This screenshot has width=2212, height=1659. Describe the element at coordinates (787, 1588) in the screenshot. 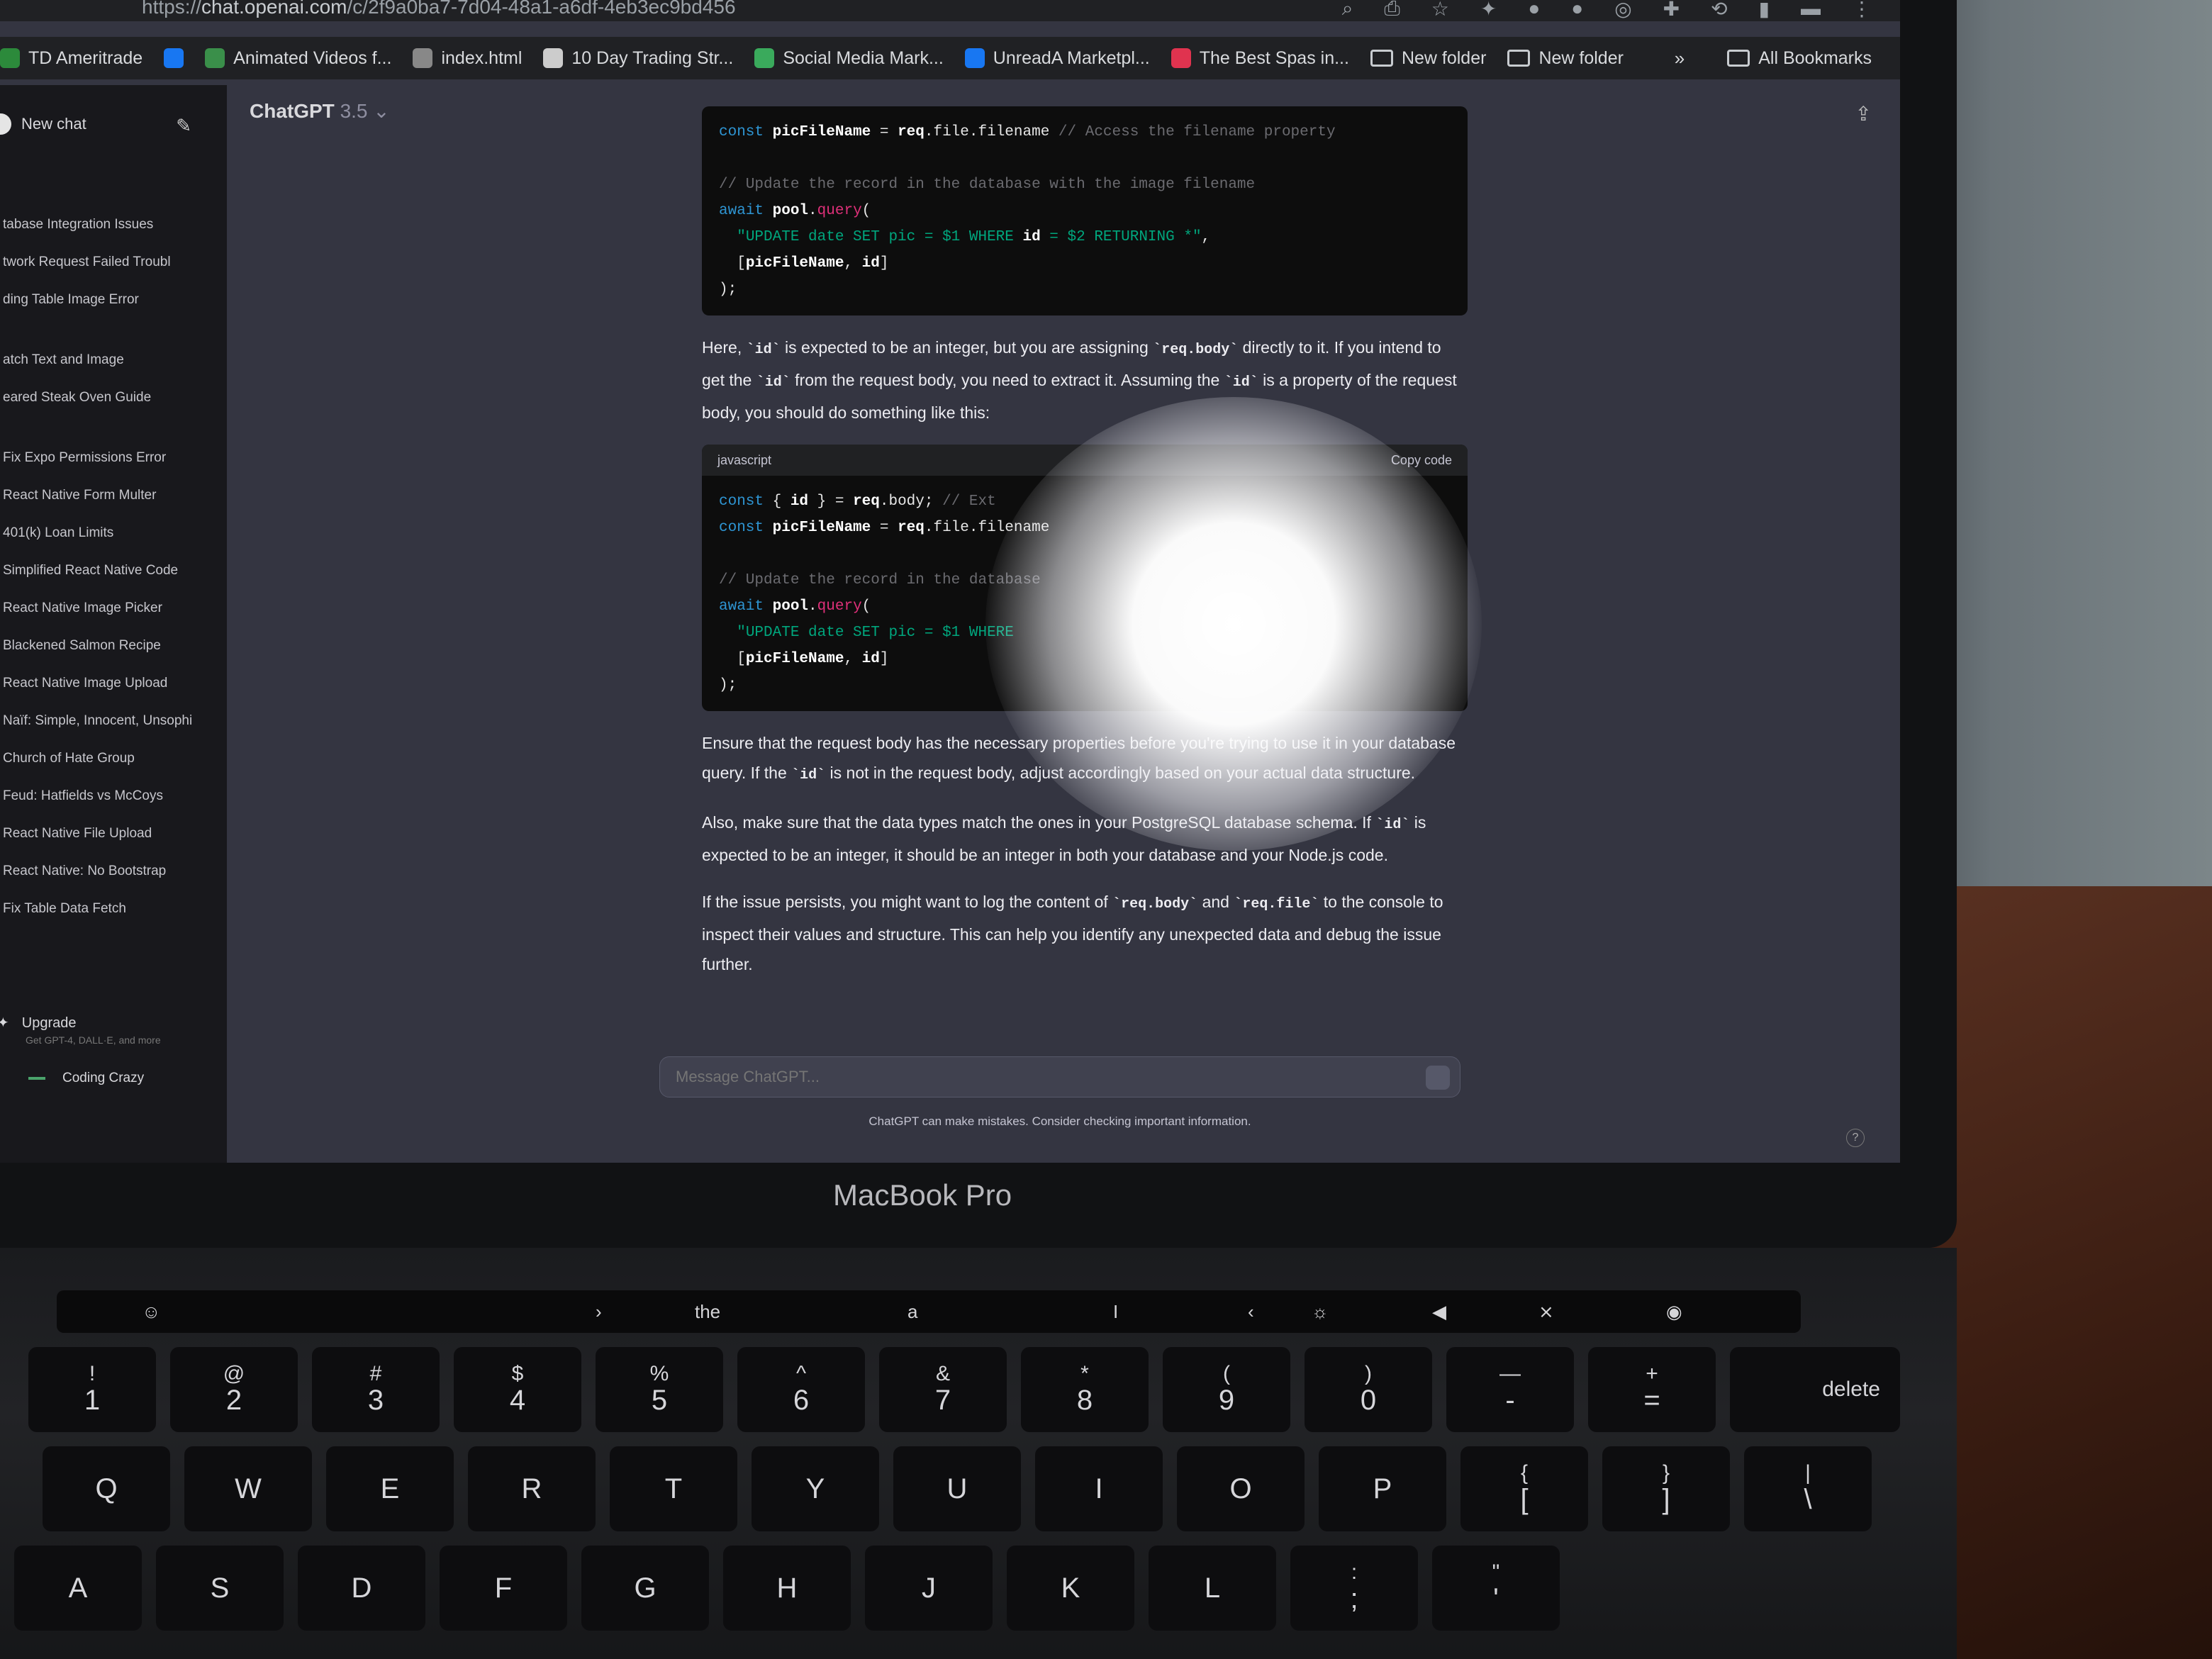

I see `keyboard-key: H` at that location.